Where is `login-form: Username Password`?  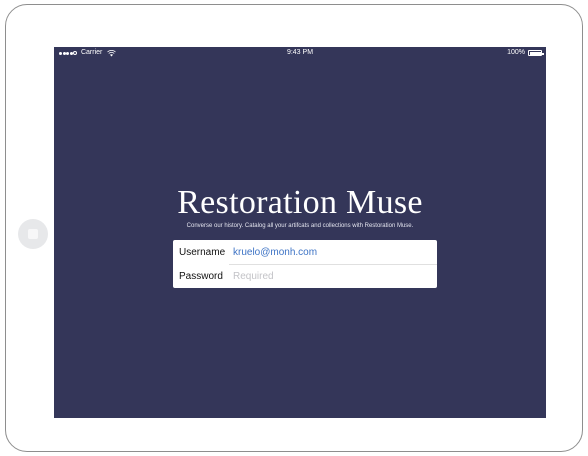
login-form: Username Password is located at coordinates (305, 264).